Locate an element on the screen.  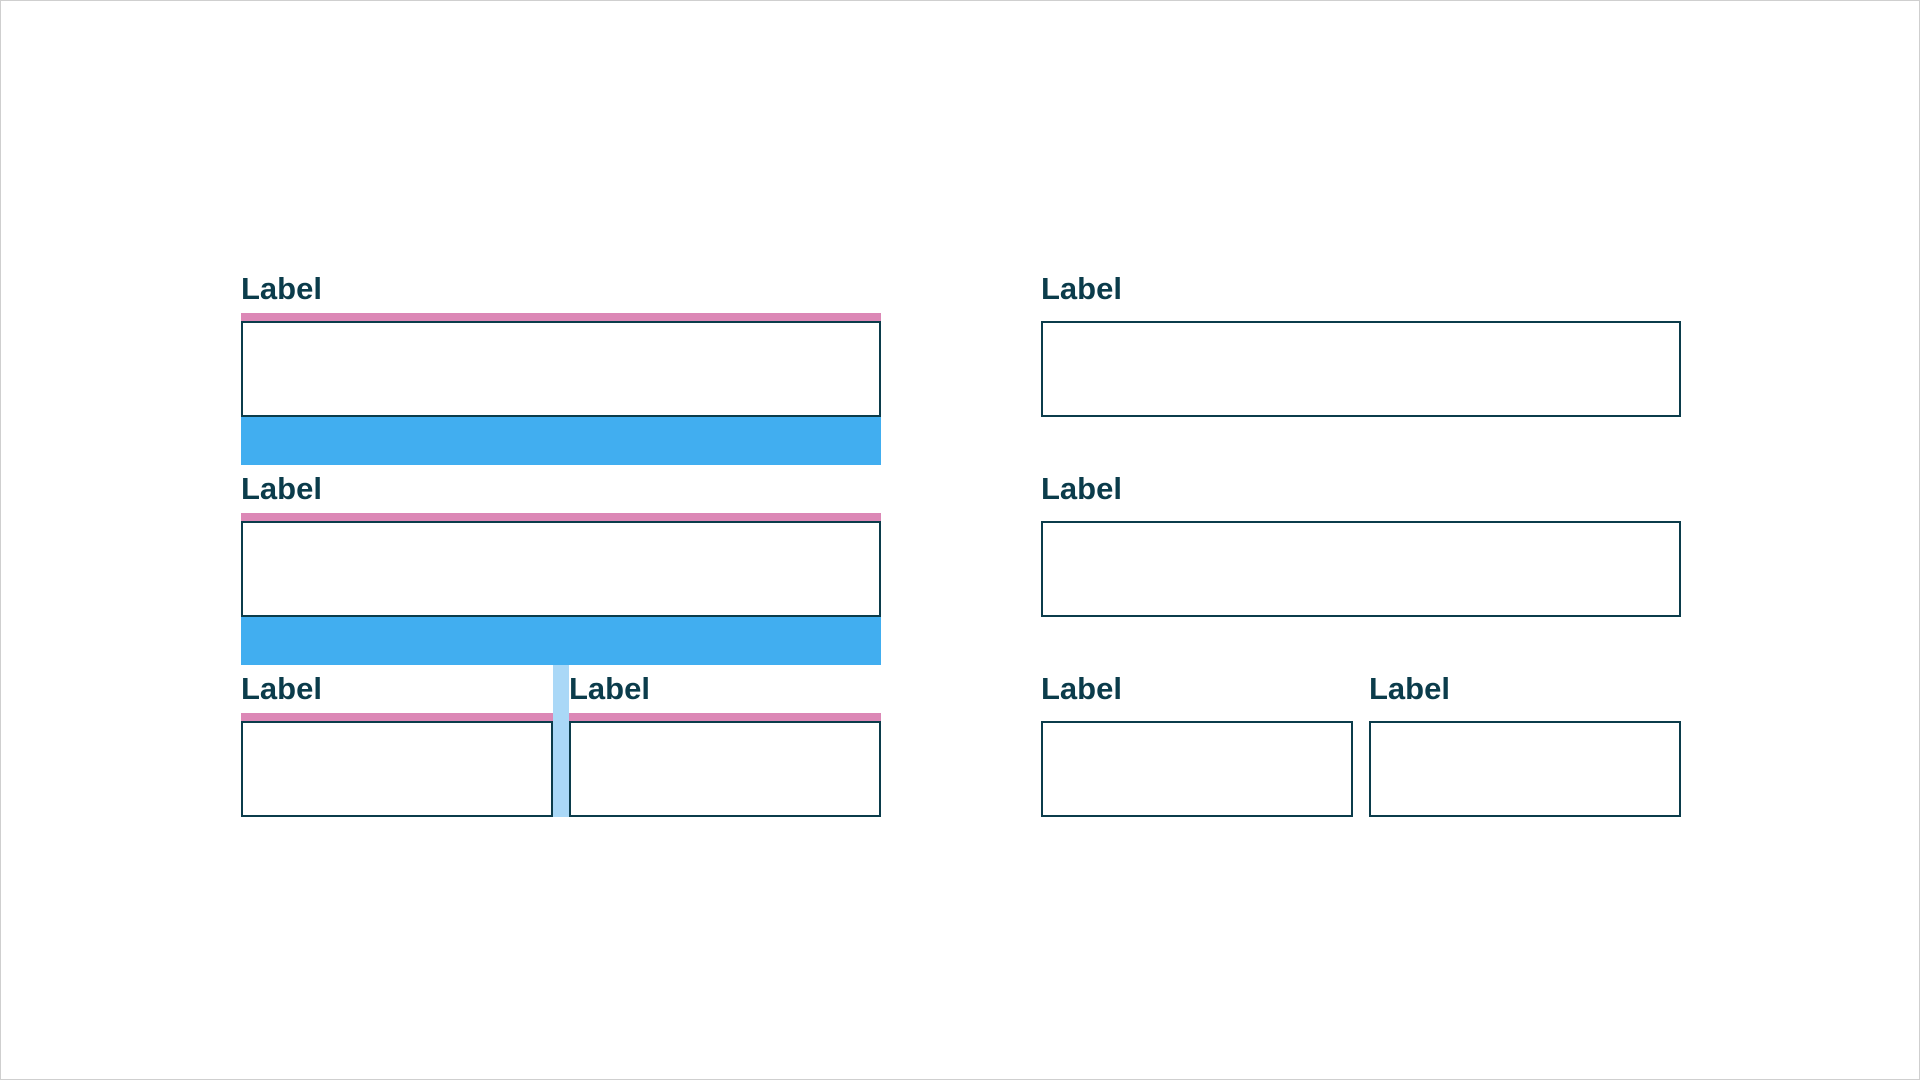
annotated-row3-right-label: Label is located at coordinates (609, 688).